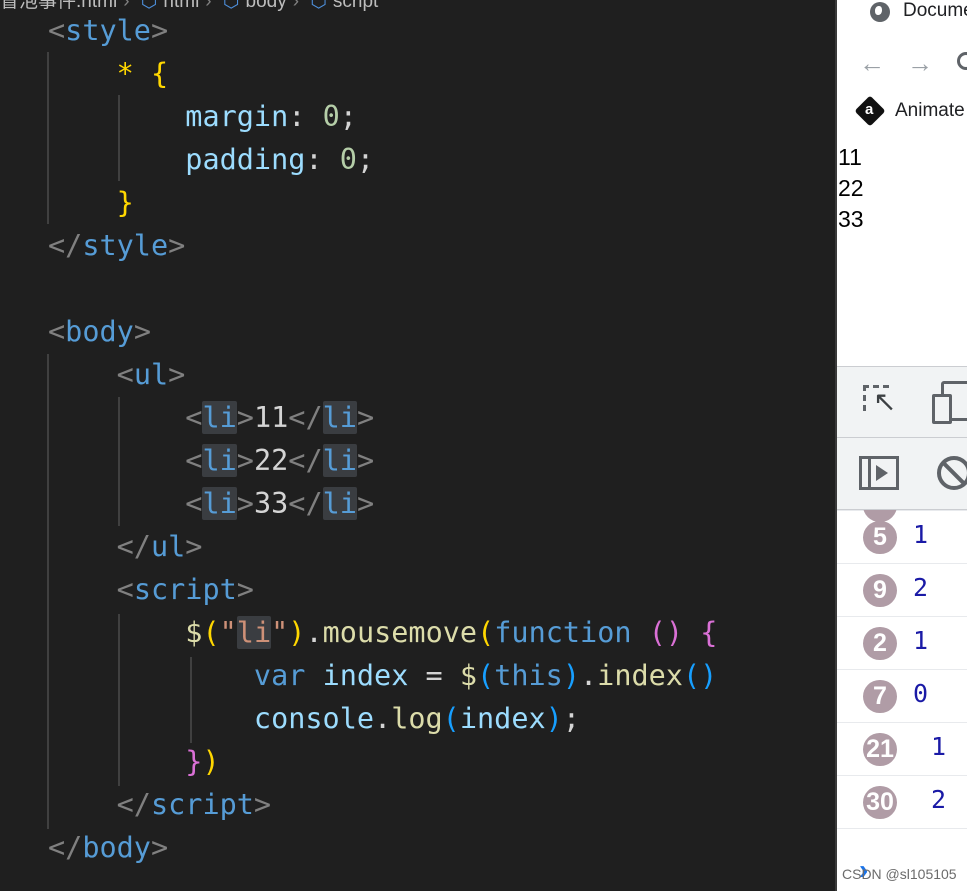  I want to click on repeat-count-badge: 2, so click(880, 643).